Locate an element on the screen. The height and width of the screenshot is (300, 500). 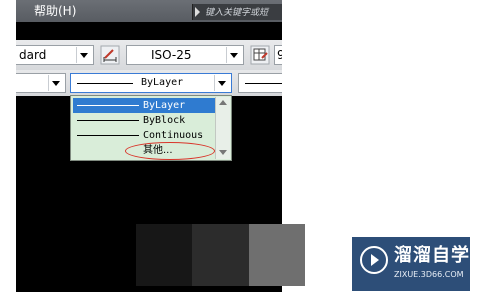
dimension-style-combo: ISO-25 is located at coordinates (185, 55).